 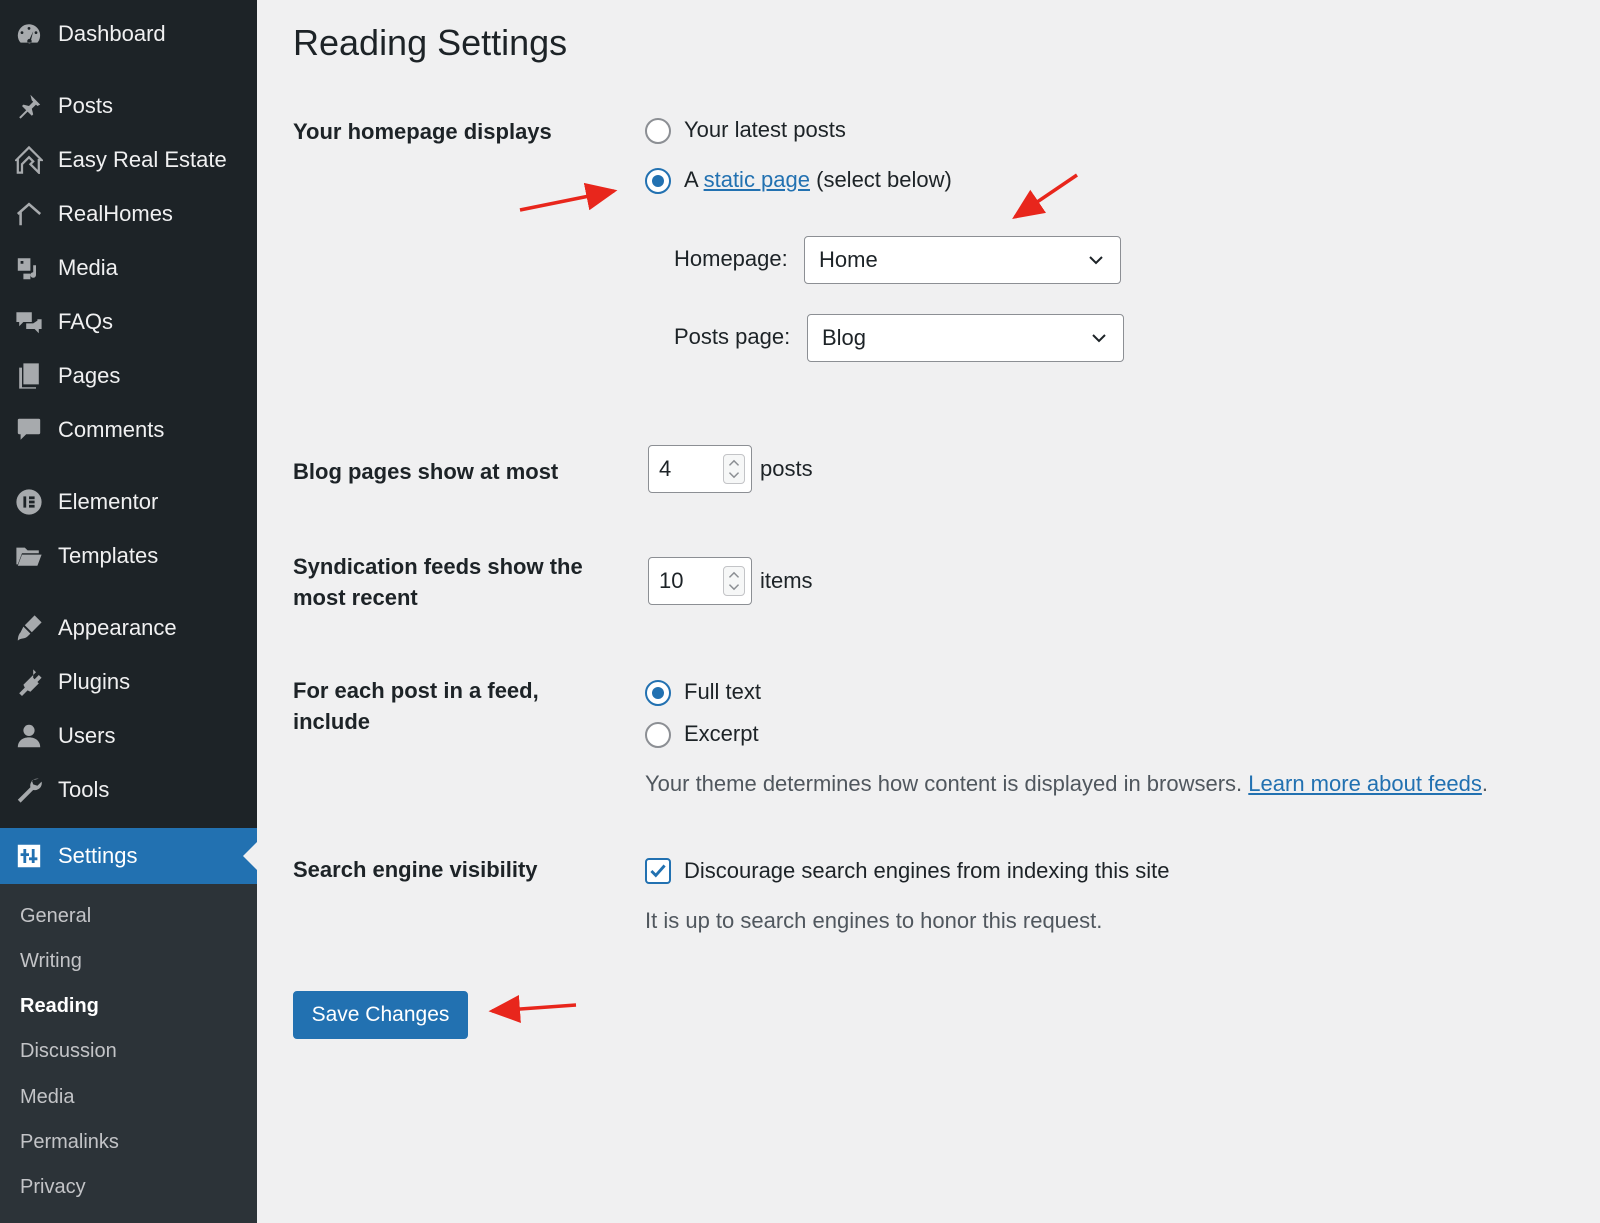 I want to click on submenu-item-writing: Writing, so click(x=51, y=961).